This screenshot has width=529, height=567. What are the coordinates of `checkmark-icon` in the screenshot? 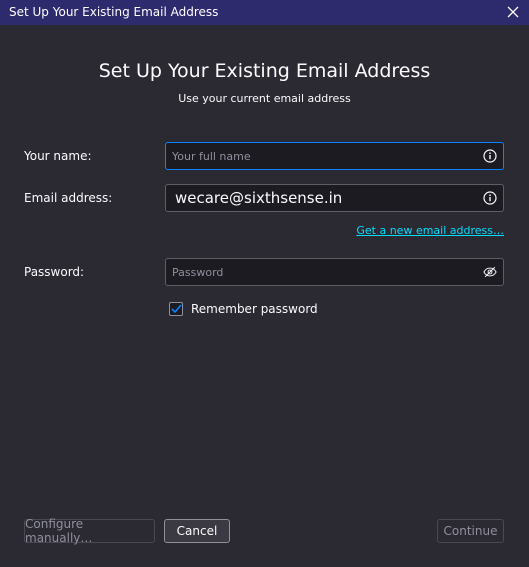 It's located at (176, 309).